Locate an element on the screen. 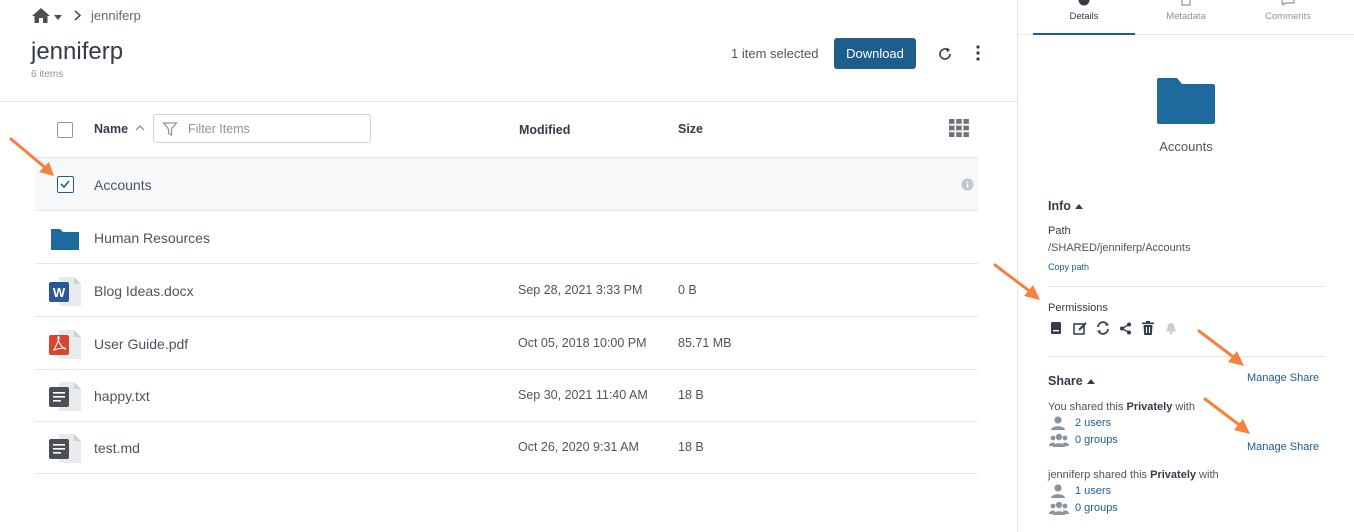  panel-tabs: Details Metadata Comments is located at coordinates (1186, 17).